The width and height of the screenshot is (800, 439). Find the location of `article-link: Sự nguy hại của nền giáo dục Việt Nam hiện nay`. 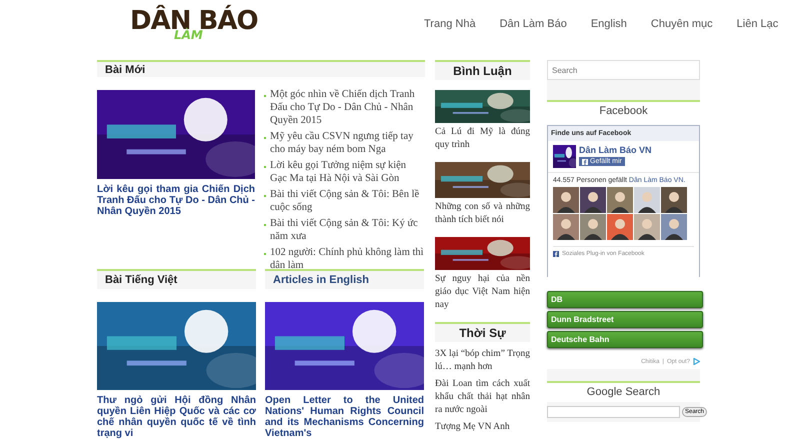

article-link: Sự nguy hại của nền giáo dục Việt Nam hiện nay is located at coordinates (482, 292).